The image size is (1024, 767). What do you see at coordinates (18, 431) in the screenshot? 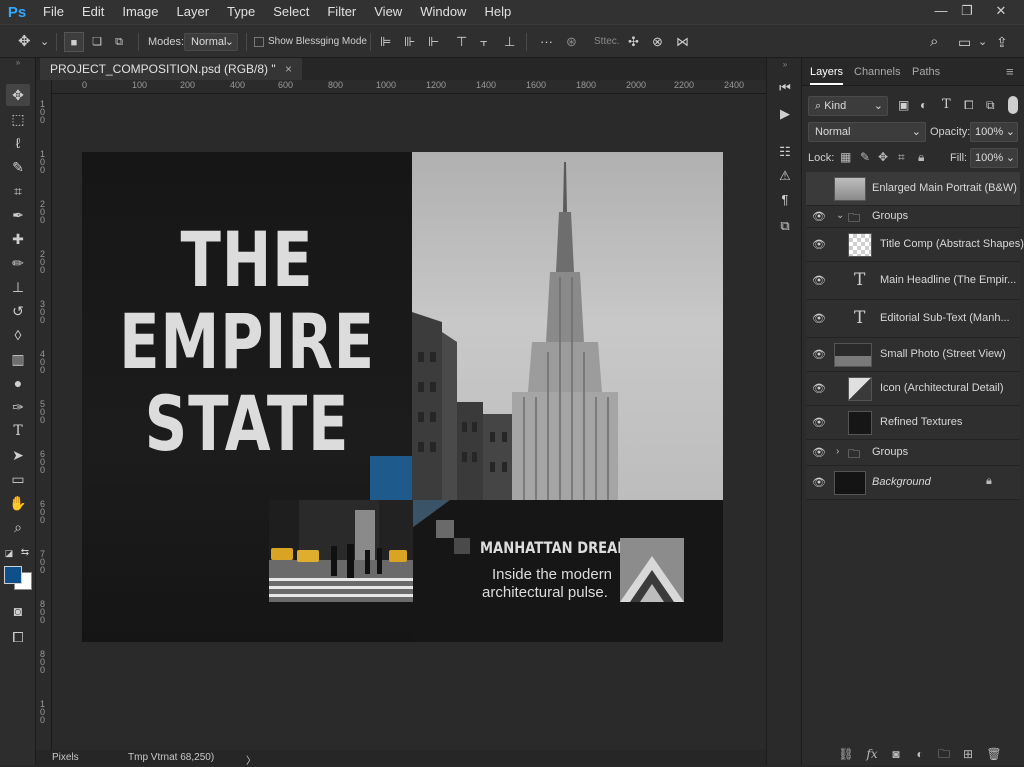
I see `type-tool-icon: T` at bounding box center [18, 431].